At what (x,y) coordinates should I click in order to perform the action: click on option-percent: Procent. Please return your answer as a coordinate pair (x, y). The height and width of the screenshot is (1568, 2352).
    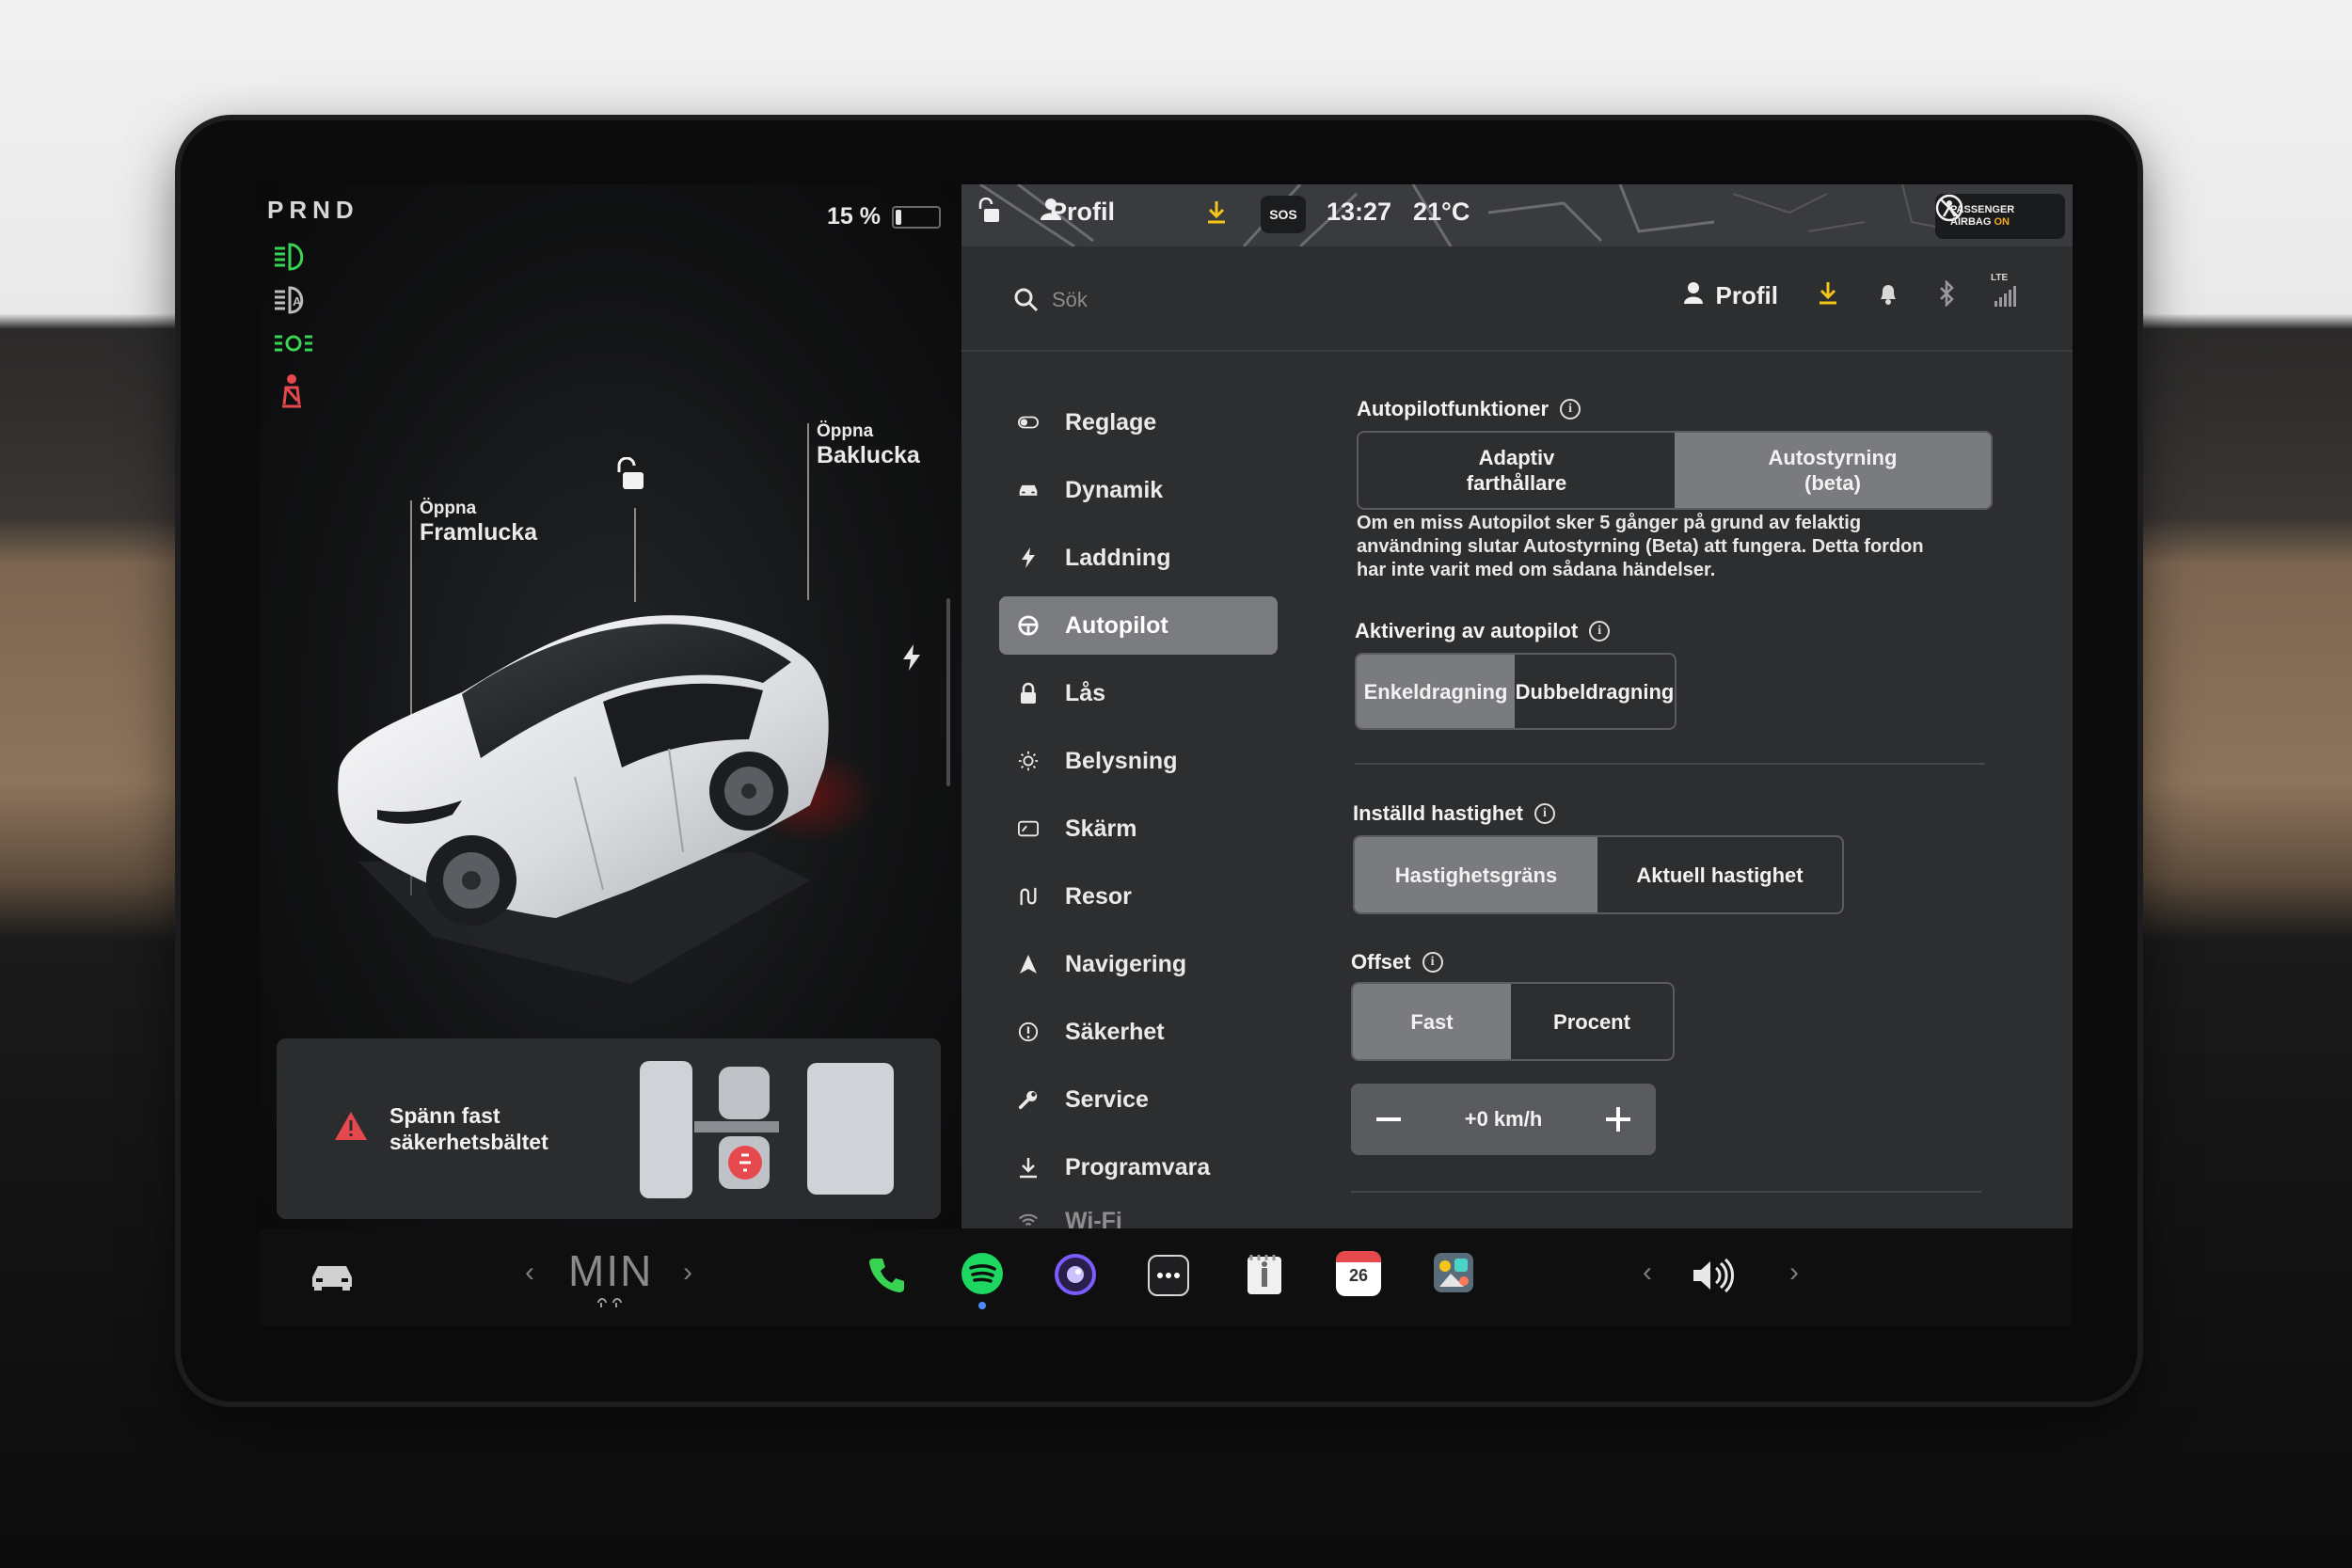
    Looking at the image, I should click on (1592, 1021).